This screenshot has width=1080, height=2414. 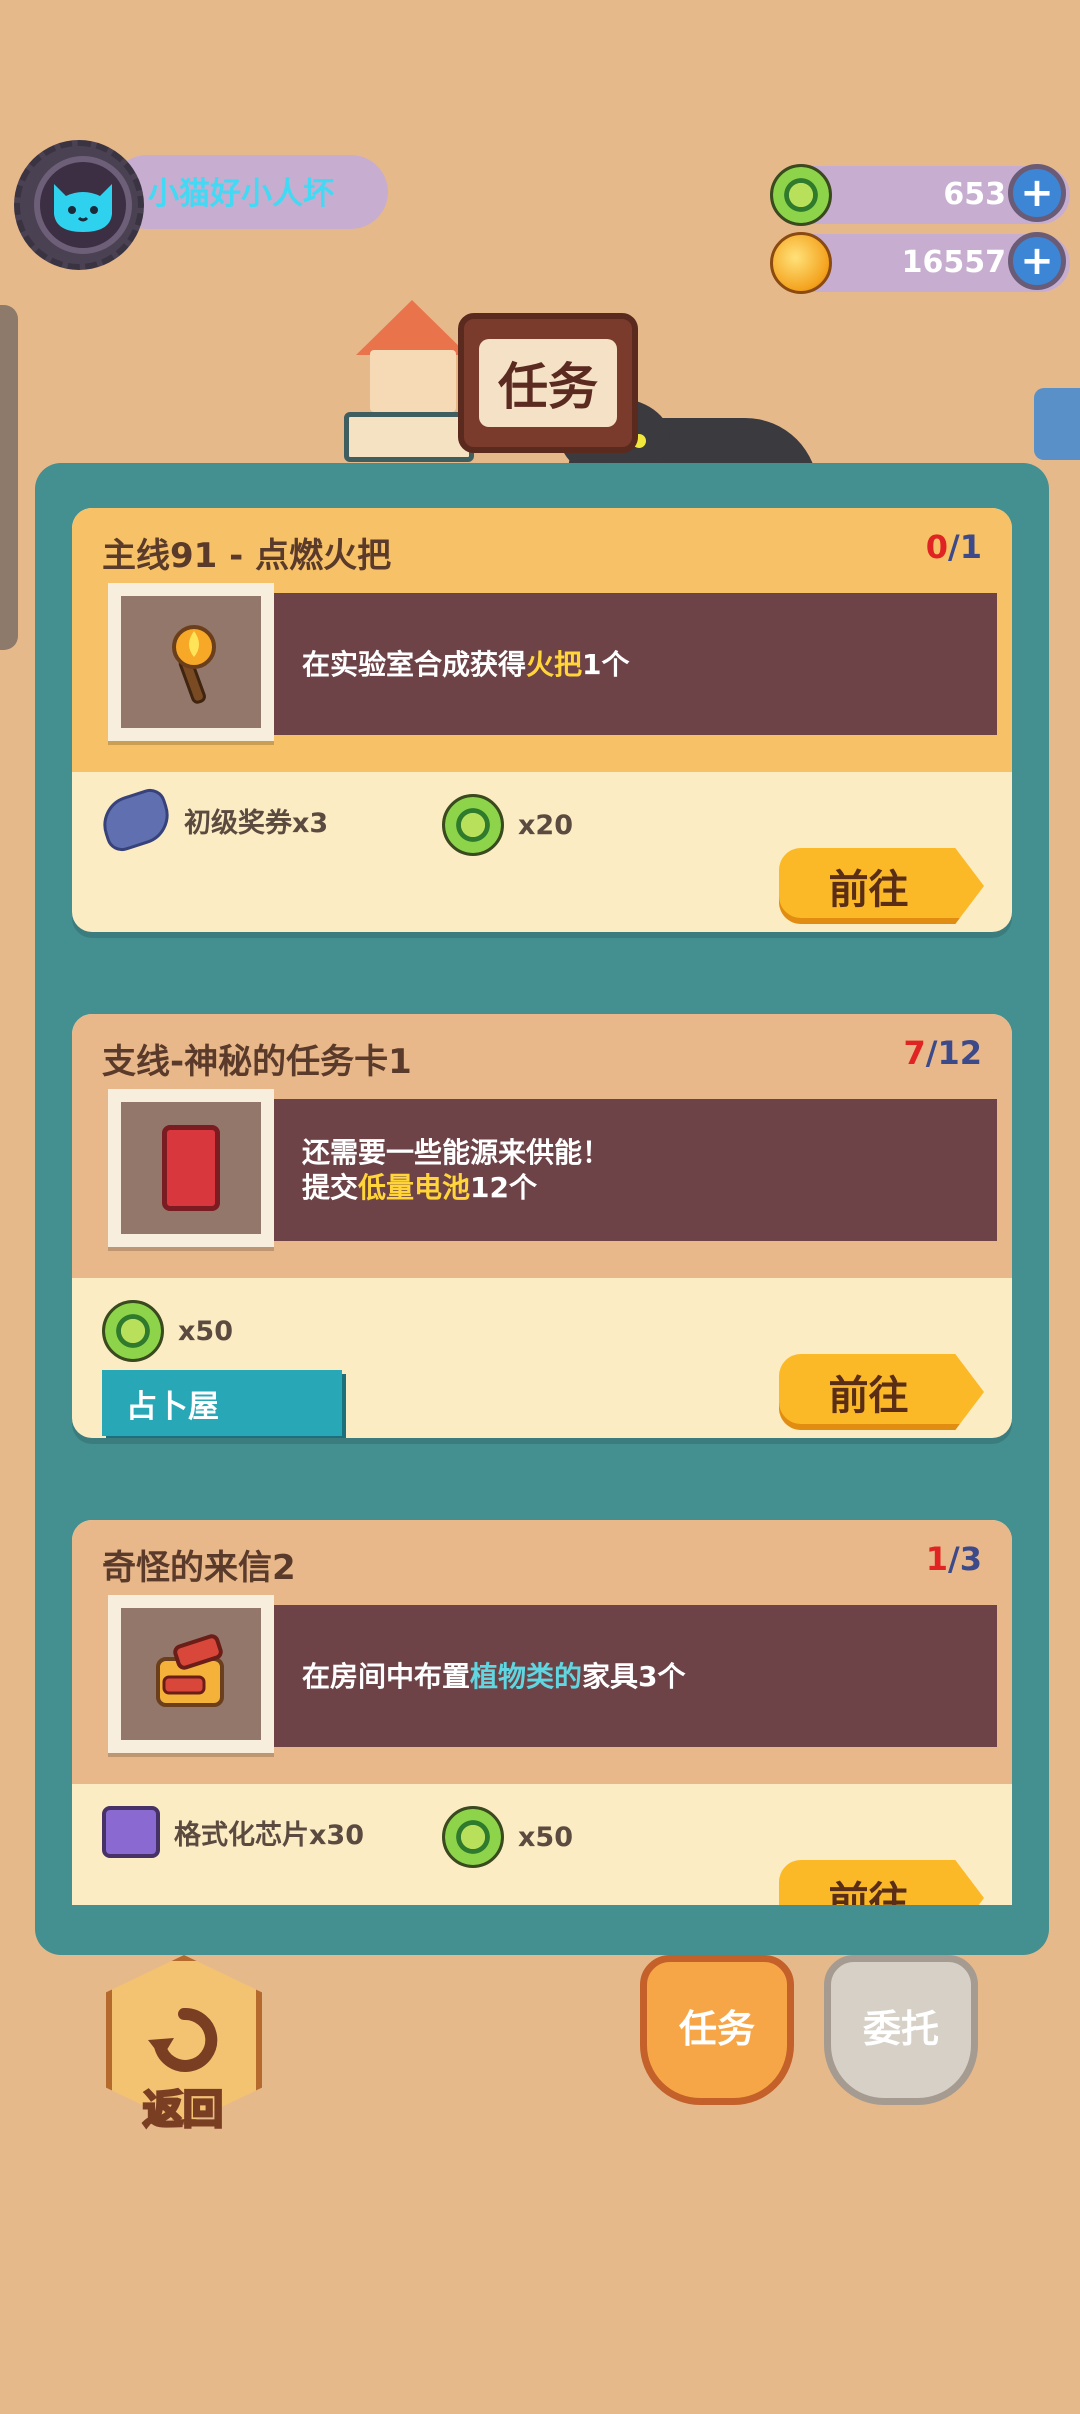 What do you see at coordinates (222, 1403) in the screenshot?
I see `location-tag: 占卜屋` at bounding box center [222, 1403].